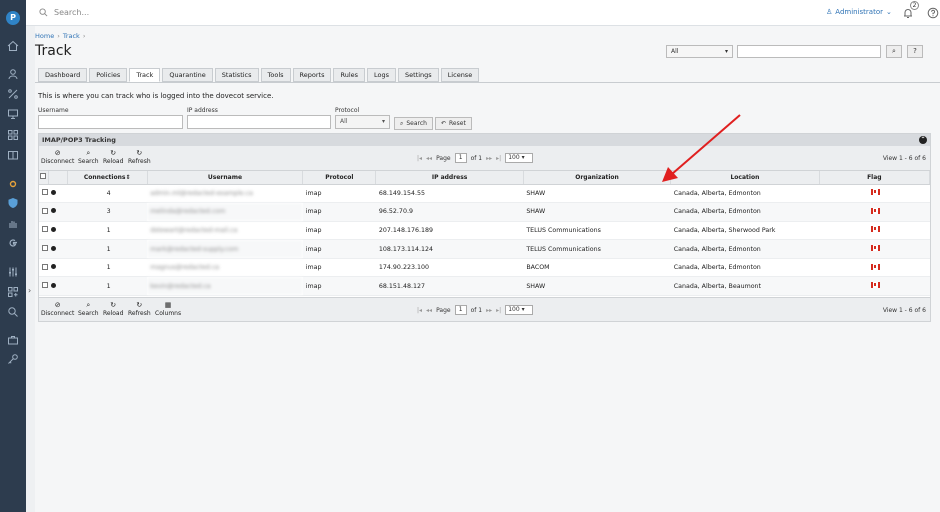  What do you see at coordinates (13, 243) in the screenshot?
I see `google-icon` at bounding box center [13, 243].